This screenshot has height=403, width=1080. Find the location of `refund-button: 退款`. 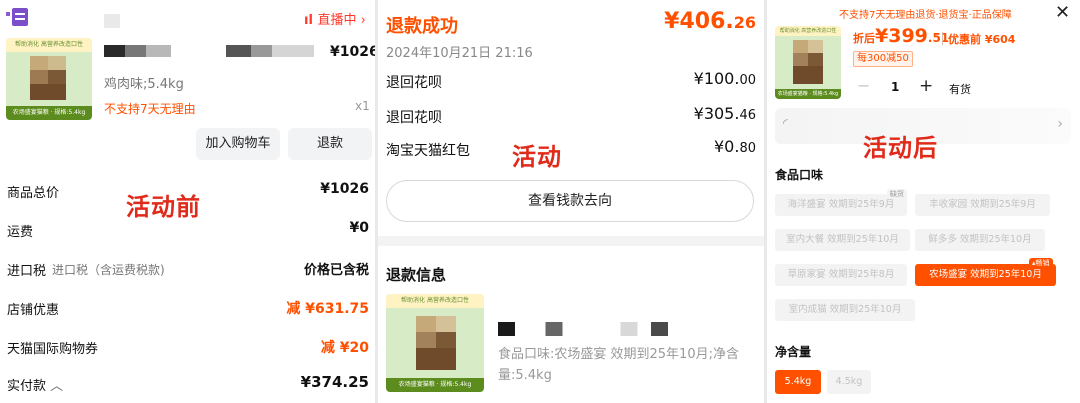

refund-button: 退款 is located at coordinates (330, 144).